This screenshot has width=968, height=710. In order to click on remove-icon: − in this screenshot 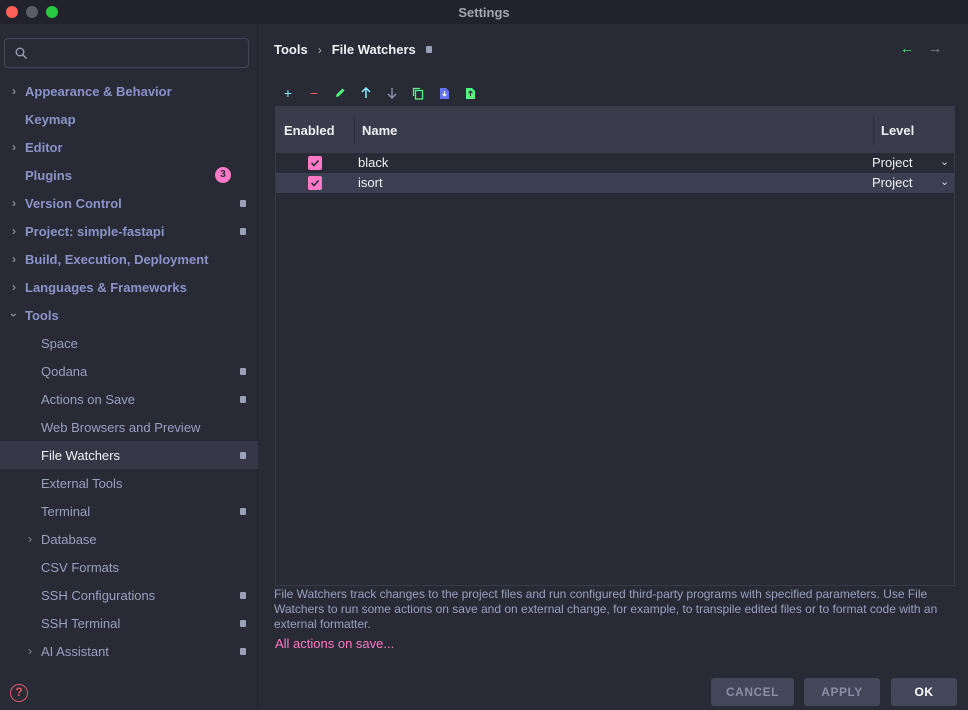, I will do `click(314, 93)`.